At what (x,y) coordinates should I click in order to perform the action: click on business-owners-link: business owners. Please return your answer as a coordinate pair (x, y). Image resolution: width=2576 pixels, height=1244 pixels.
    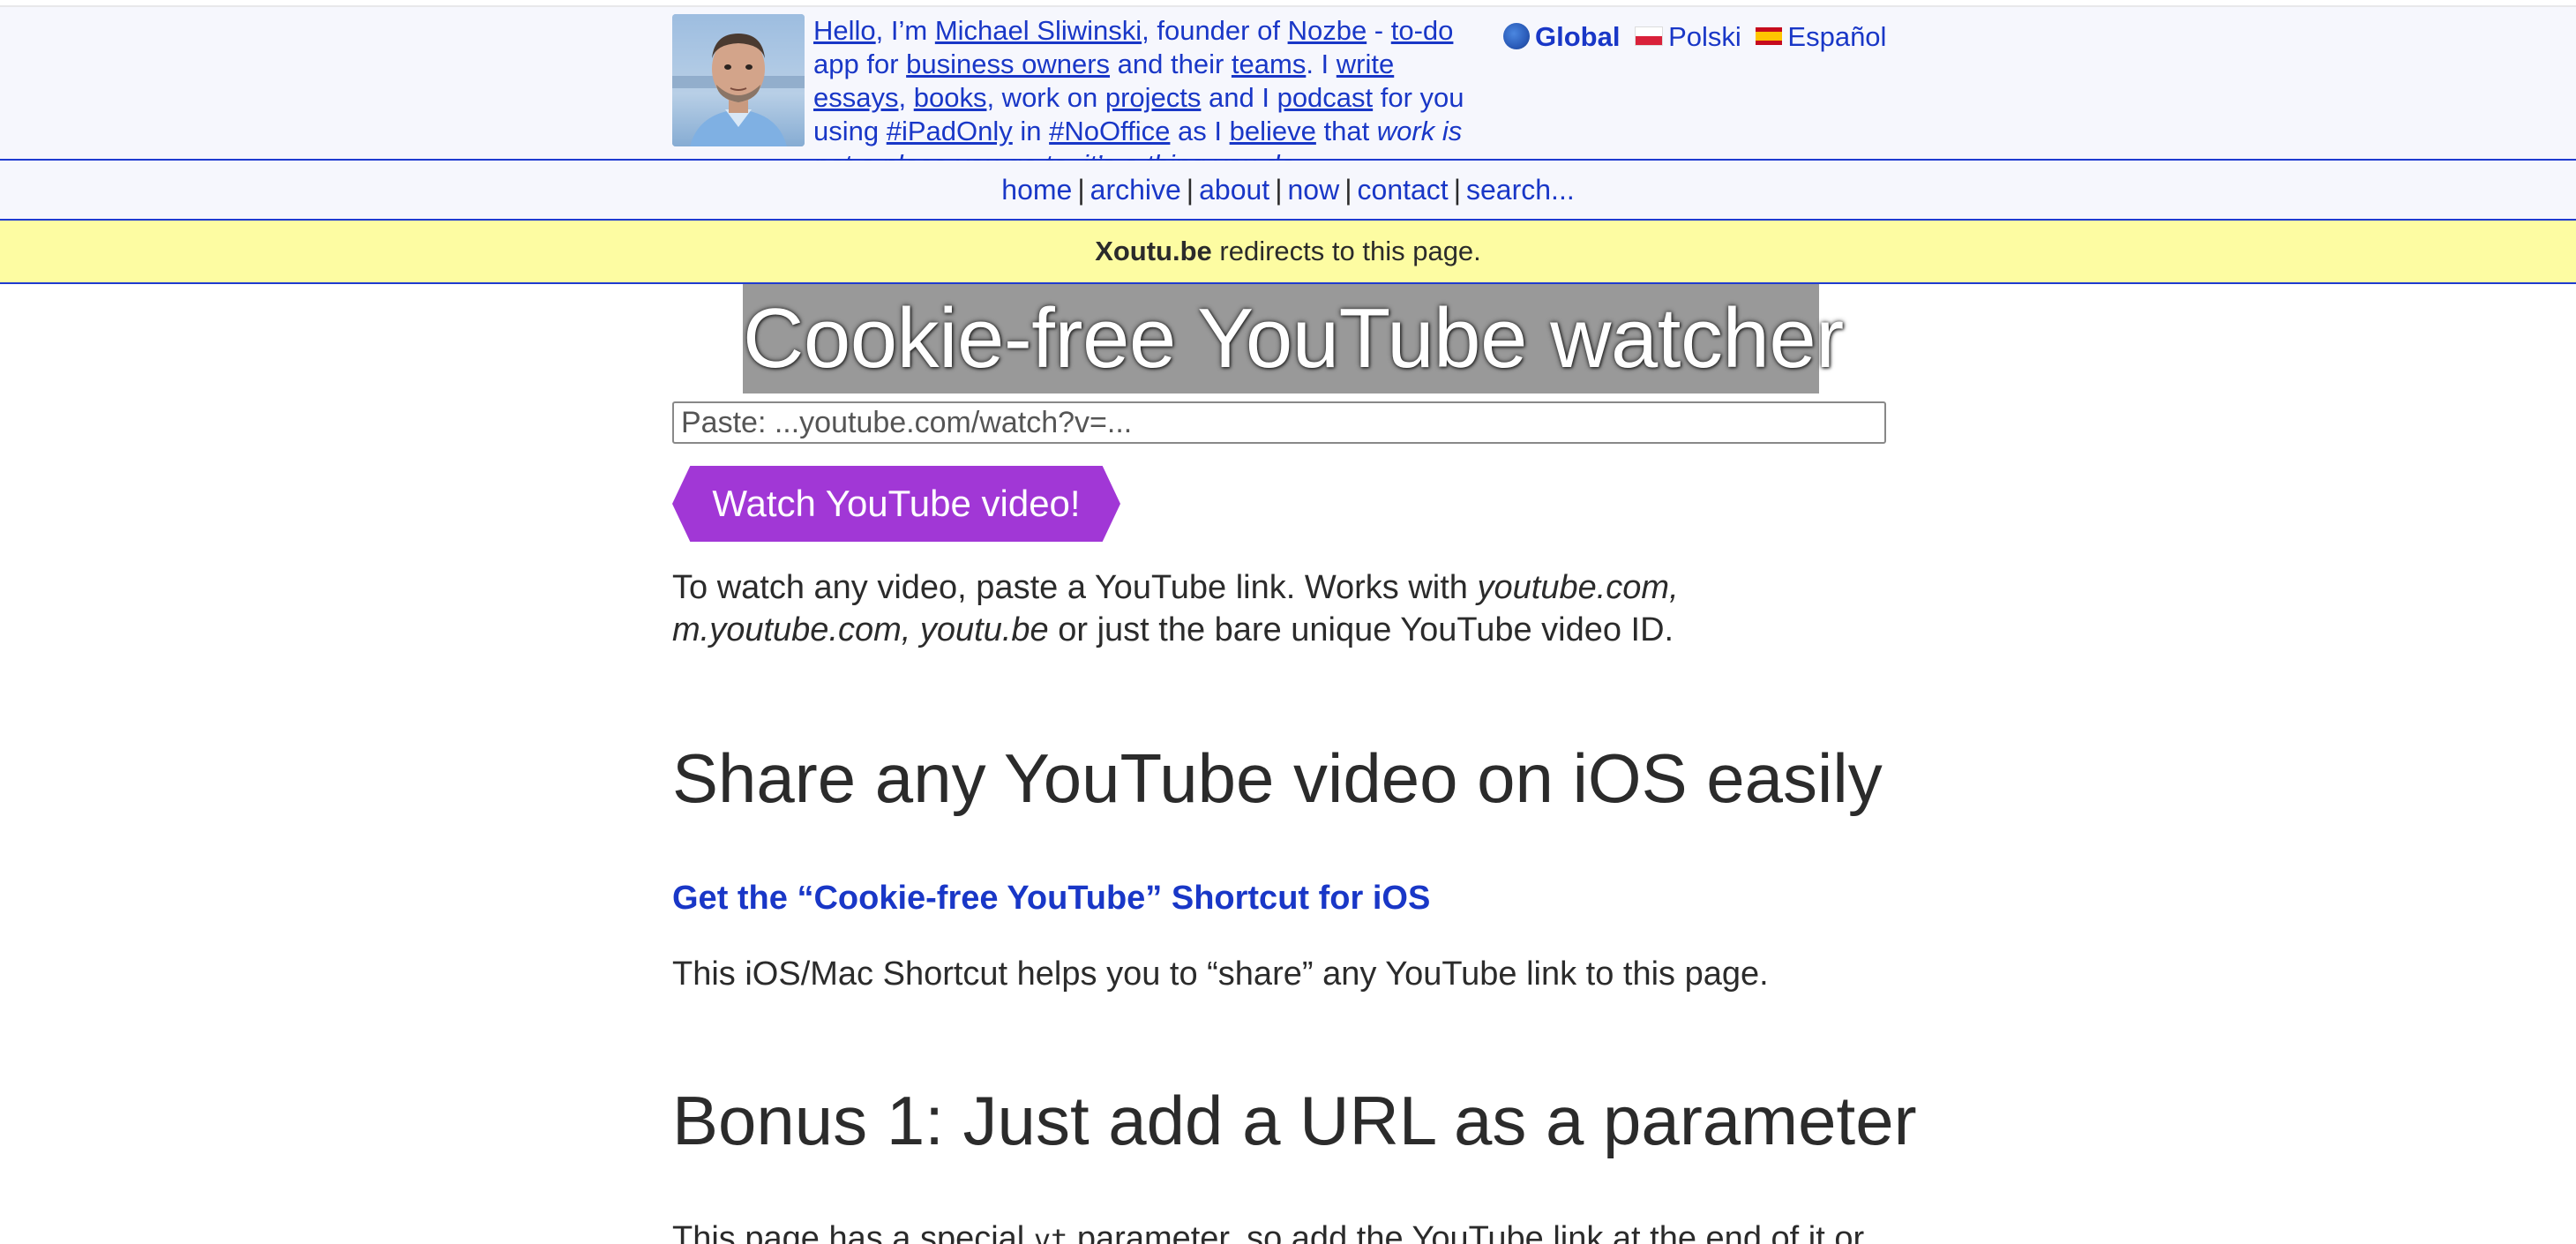
    Looking at the image, I should click on (1008, 64).